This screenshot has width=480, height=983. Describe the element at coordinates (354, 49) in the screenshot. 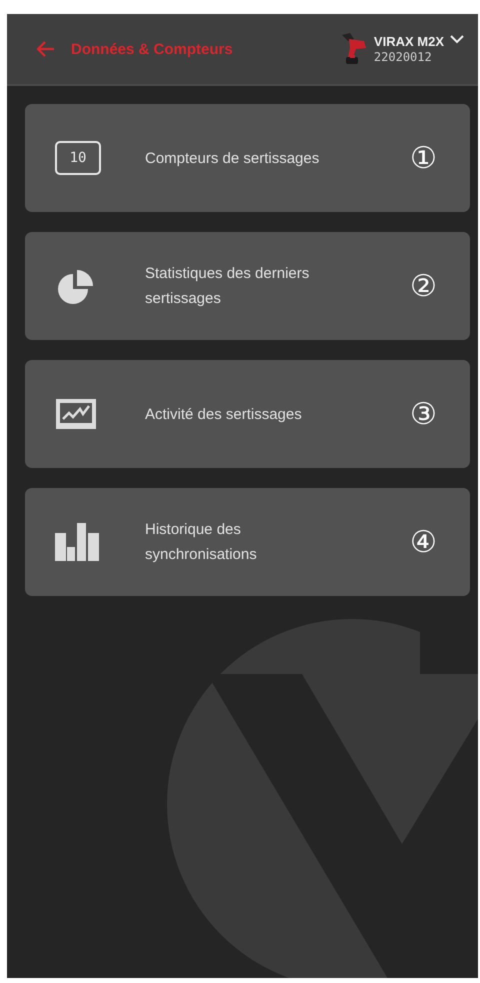

I see `crimping-tool-drawing` at that location.